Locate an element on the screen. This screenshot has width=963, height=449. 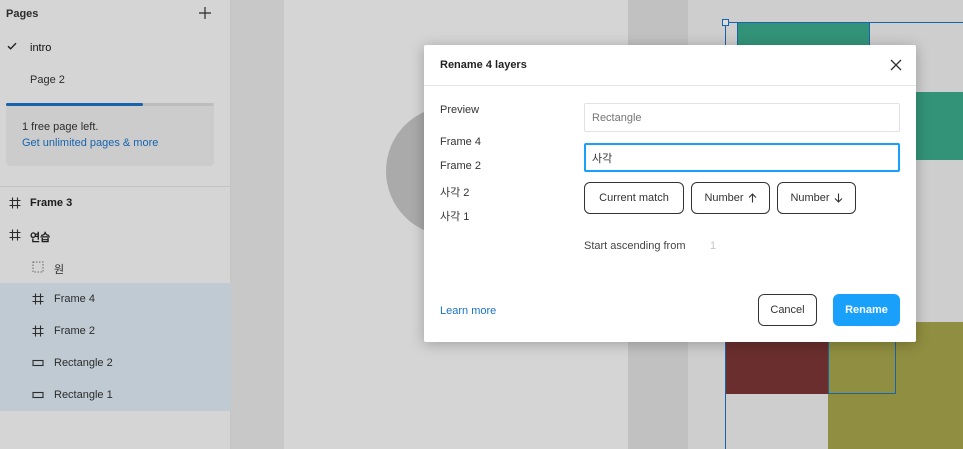
modal-header-divider is located at coordinates (670, 85).